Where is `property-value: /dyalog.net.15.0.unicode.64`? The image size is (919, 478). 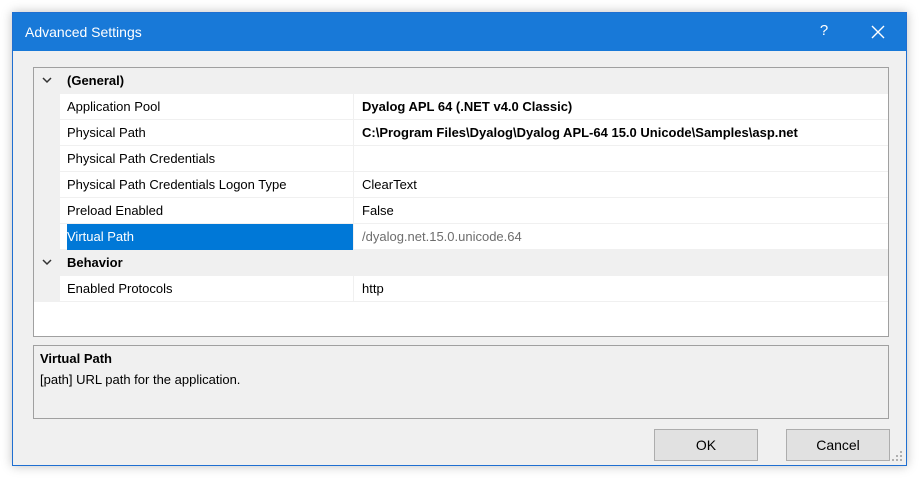 property-value: /dyalog.net.15.0.unicode.64 is located at coordinates (620, 237).